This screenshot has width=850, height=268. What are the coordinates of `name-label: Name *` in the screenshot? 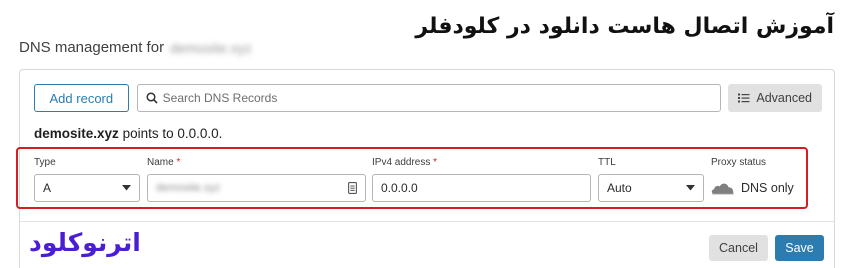 It's located at (163, 162).